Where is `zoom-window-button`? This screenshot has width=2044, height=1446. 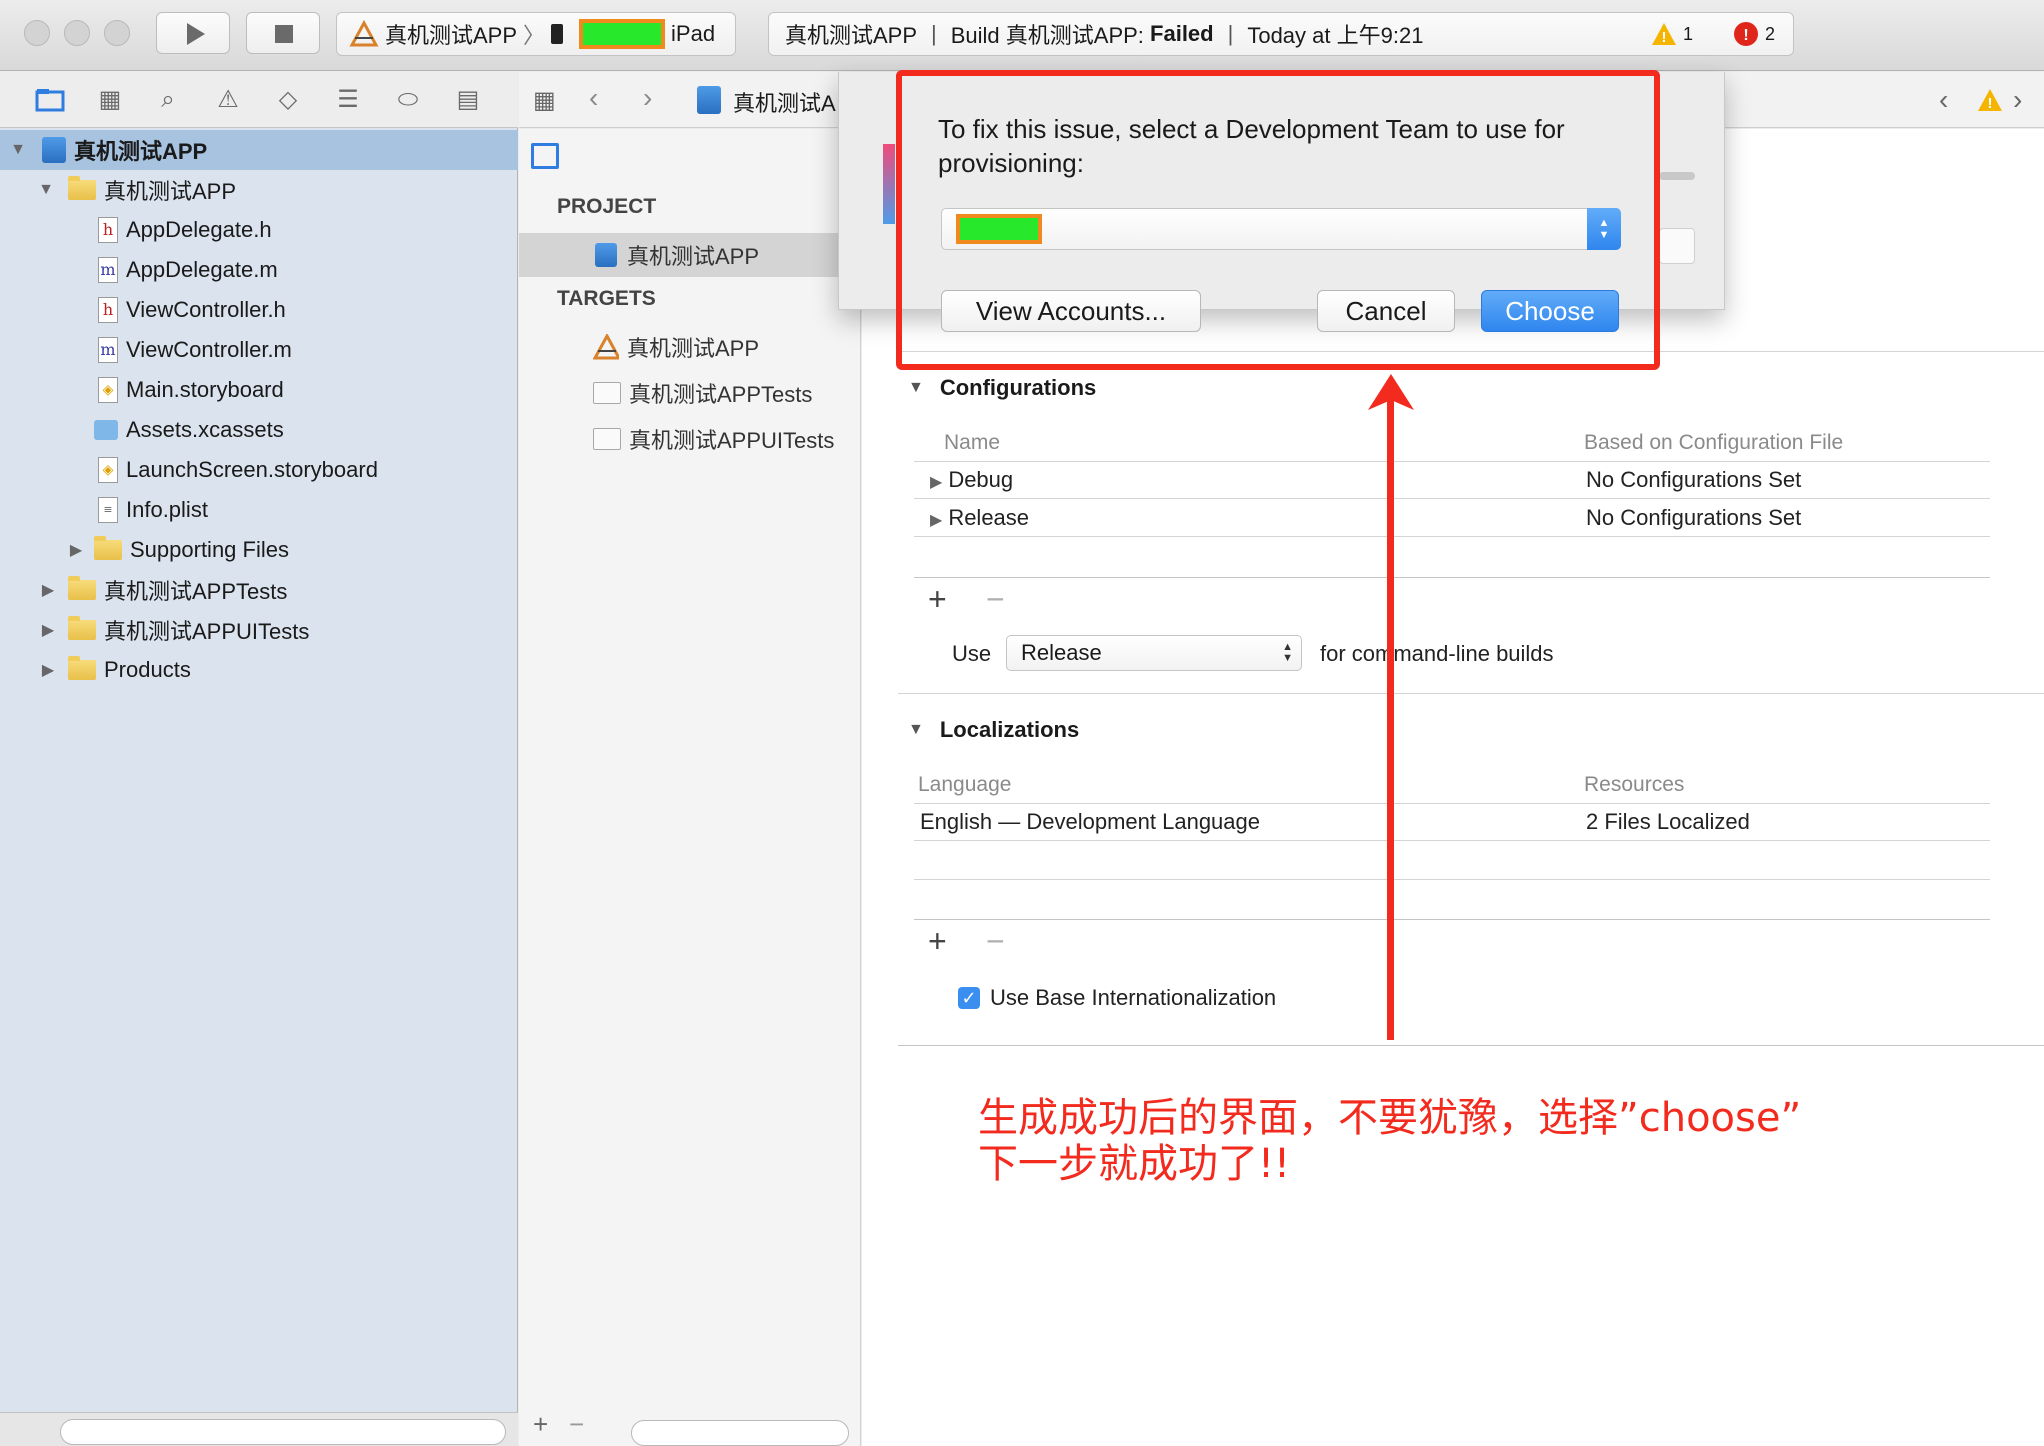 zoom-window-button is located at coordinates (117, 33).